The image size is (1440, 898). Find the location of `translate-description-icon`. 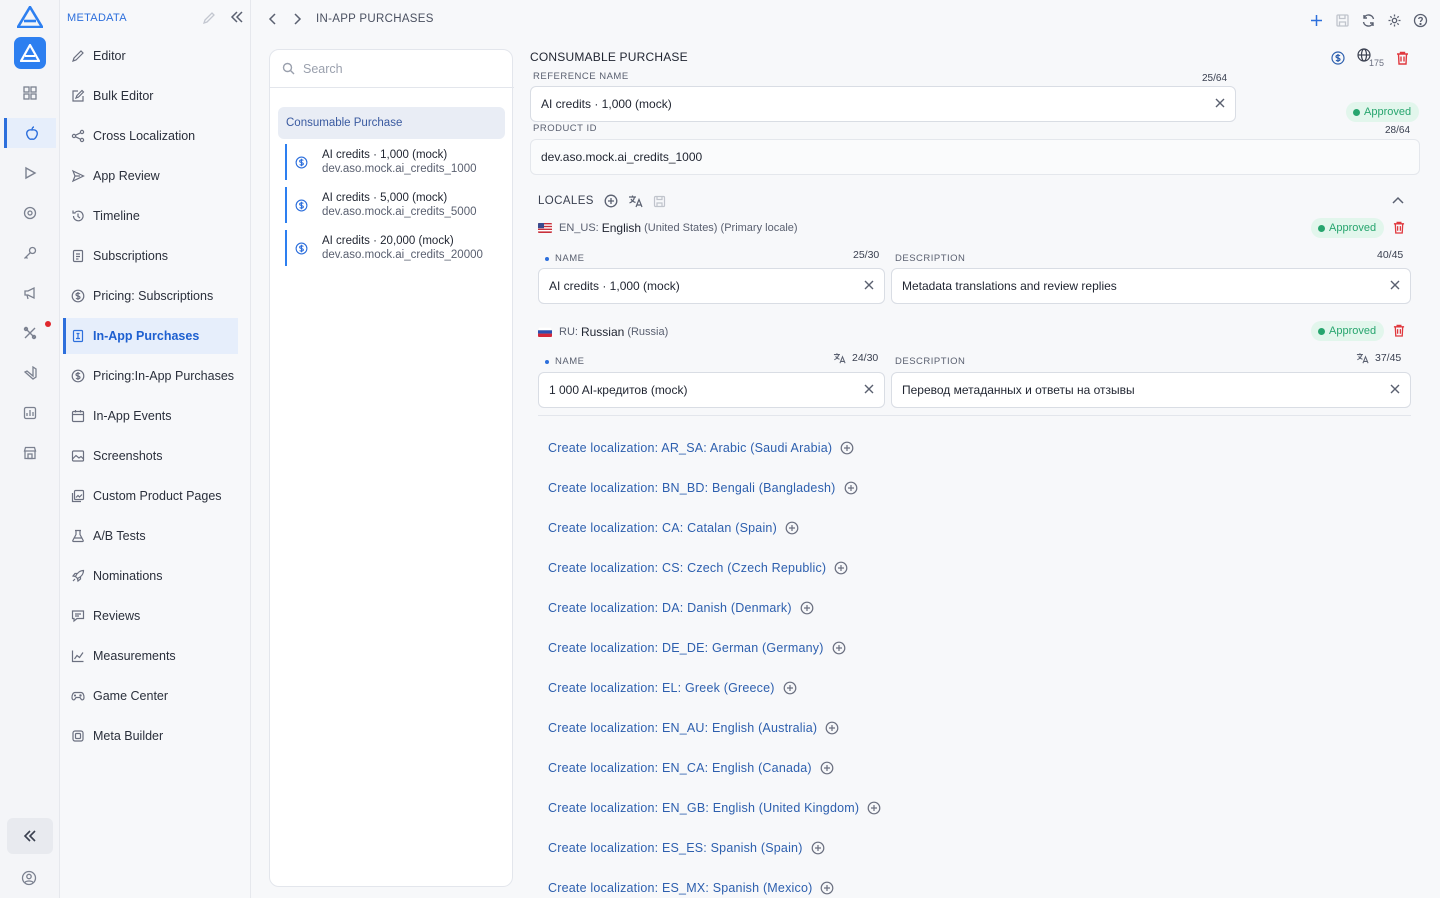

translate-description-icon is located at coordinates (1362, 358).